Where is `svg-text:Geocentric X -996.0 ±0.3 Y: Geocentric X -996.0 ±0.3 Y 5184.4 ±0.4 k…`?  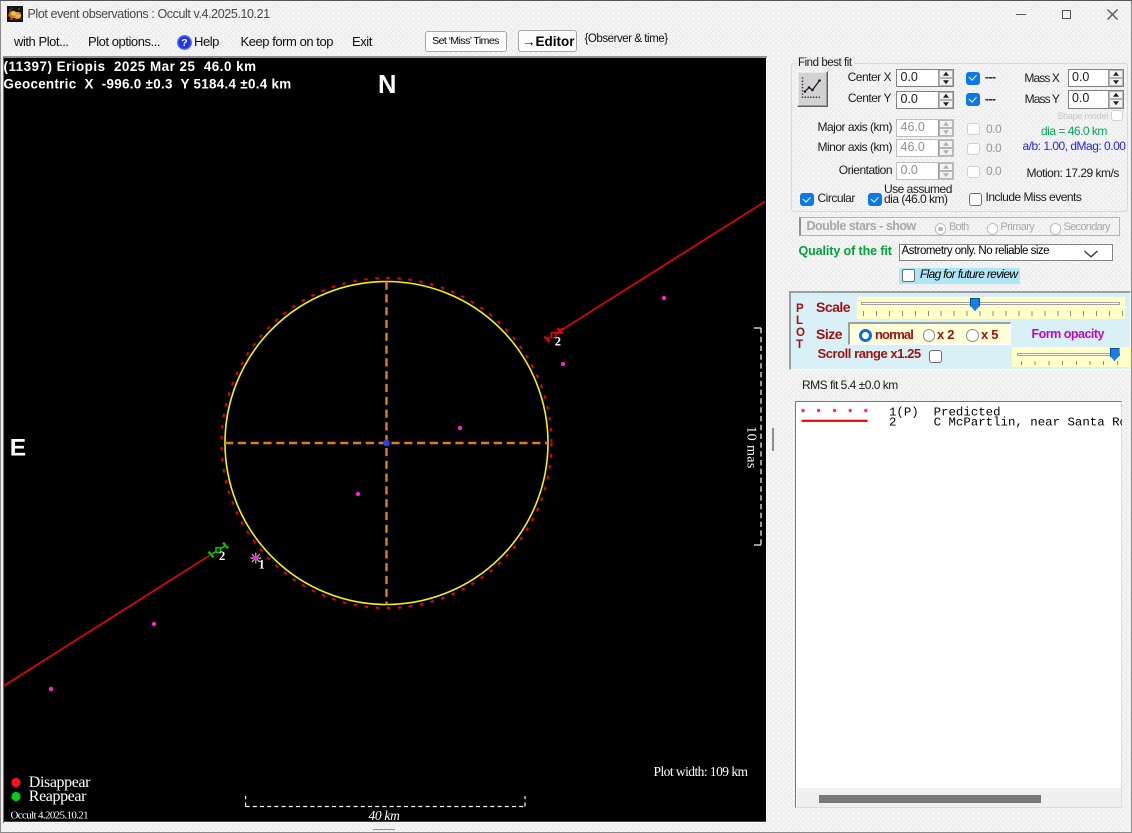
svg-text:Geocentric X -996.0 ±0.3 Y: Geocentric X -996.0 ±0.3 Y 5184.4 ±0.4 k… is located at coordinates (148, 84).